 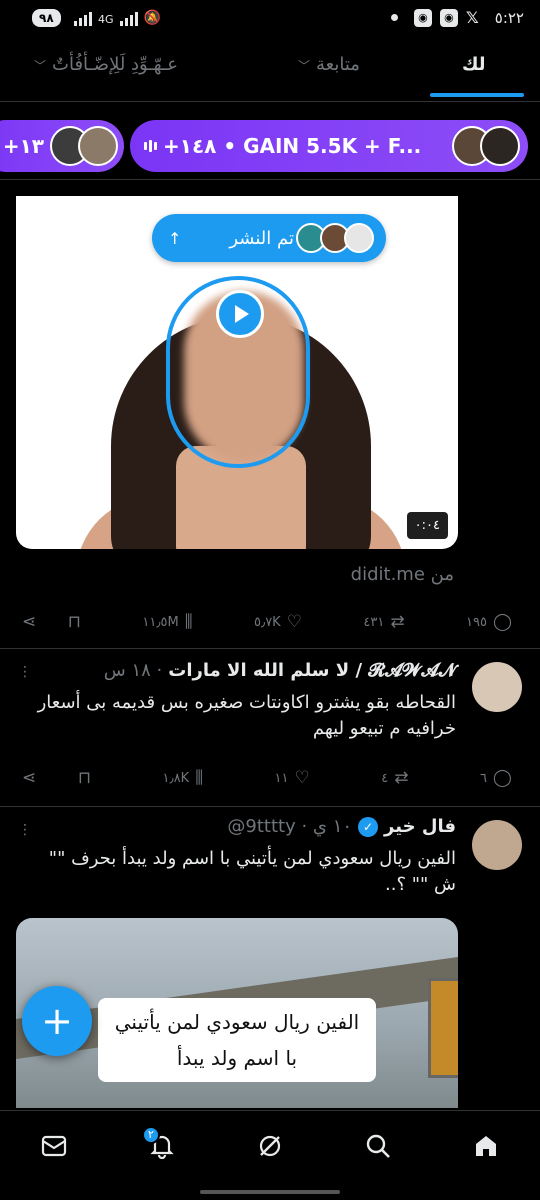 I want to click on like-button: ٥٫٧K ♡, so click(x=278, y=622).